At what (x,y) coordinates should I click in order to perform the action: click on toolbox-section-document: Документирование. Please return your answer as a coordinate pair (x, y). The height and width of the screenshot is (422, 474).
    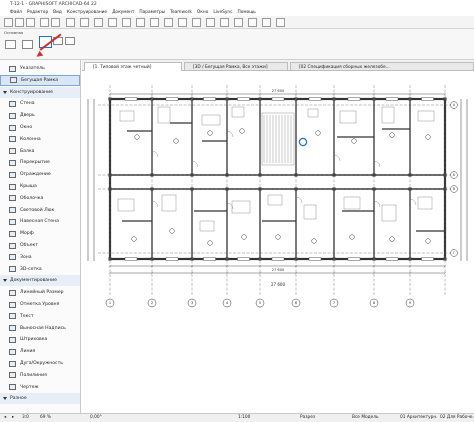
    Looking at the image, I should click on (40, 281).